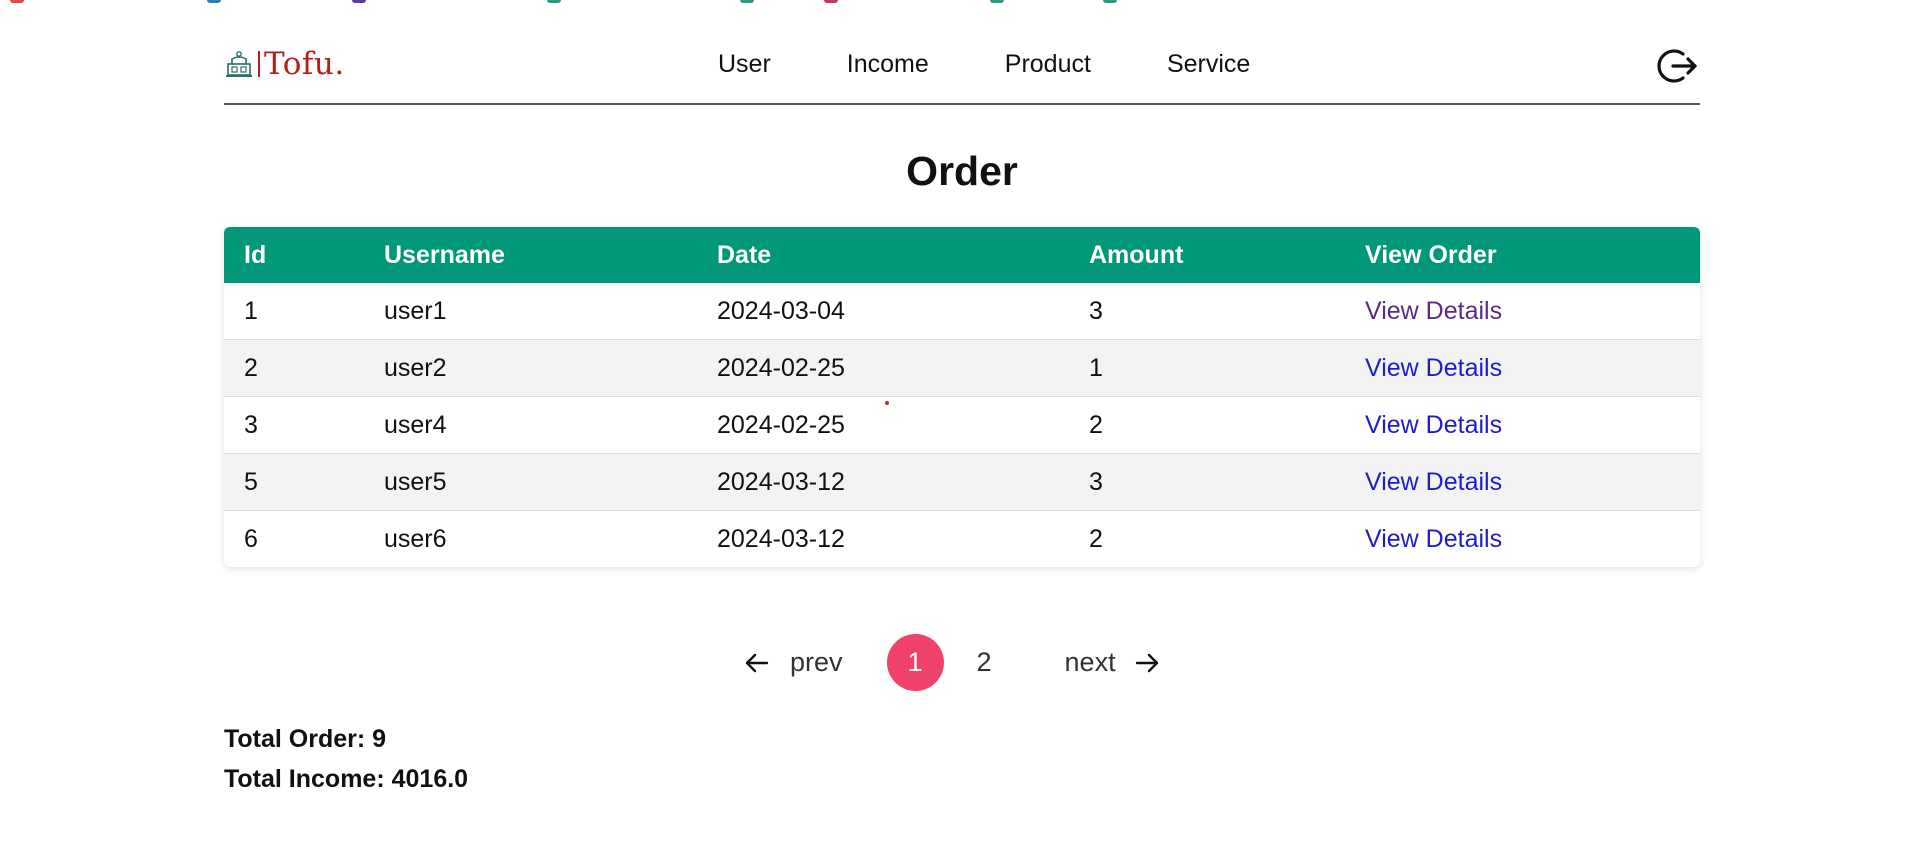  Describe the element at coordinates (294, 368) in the screenshot. I see `cell-id: 2` at that location.